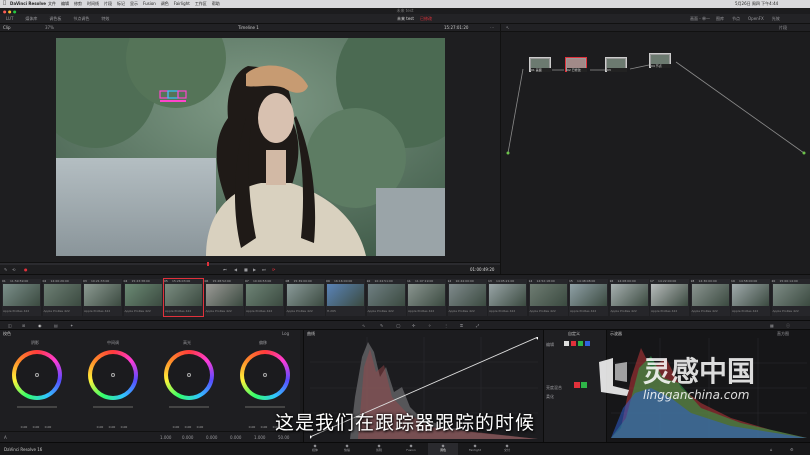 Image resolution: width=810 pixels, height=455 pixels. What do you see at coordinates (772, 325) in the screenshot?
I see `scopes-toggle-icon: ▦` at bounding box center [772, 325].